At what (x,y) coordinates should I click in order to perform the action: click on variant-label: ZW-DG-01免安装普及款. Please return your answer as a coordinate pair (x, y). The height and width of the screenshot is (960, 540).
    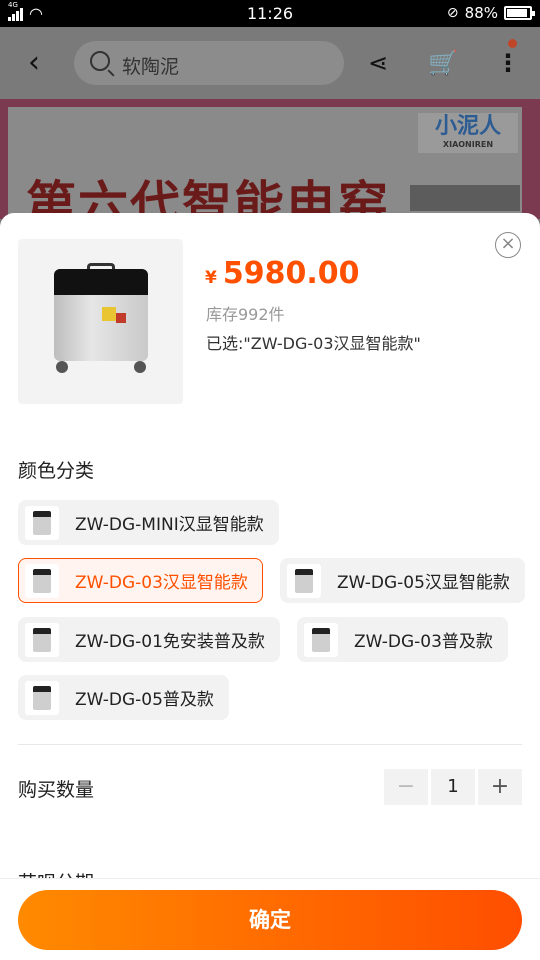
    Looking at the image, I should click on (170, 642).